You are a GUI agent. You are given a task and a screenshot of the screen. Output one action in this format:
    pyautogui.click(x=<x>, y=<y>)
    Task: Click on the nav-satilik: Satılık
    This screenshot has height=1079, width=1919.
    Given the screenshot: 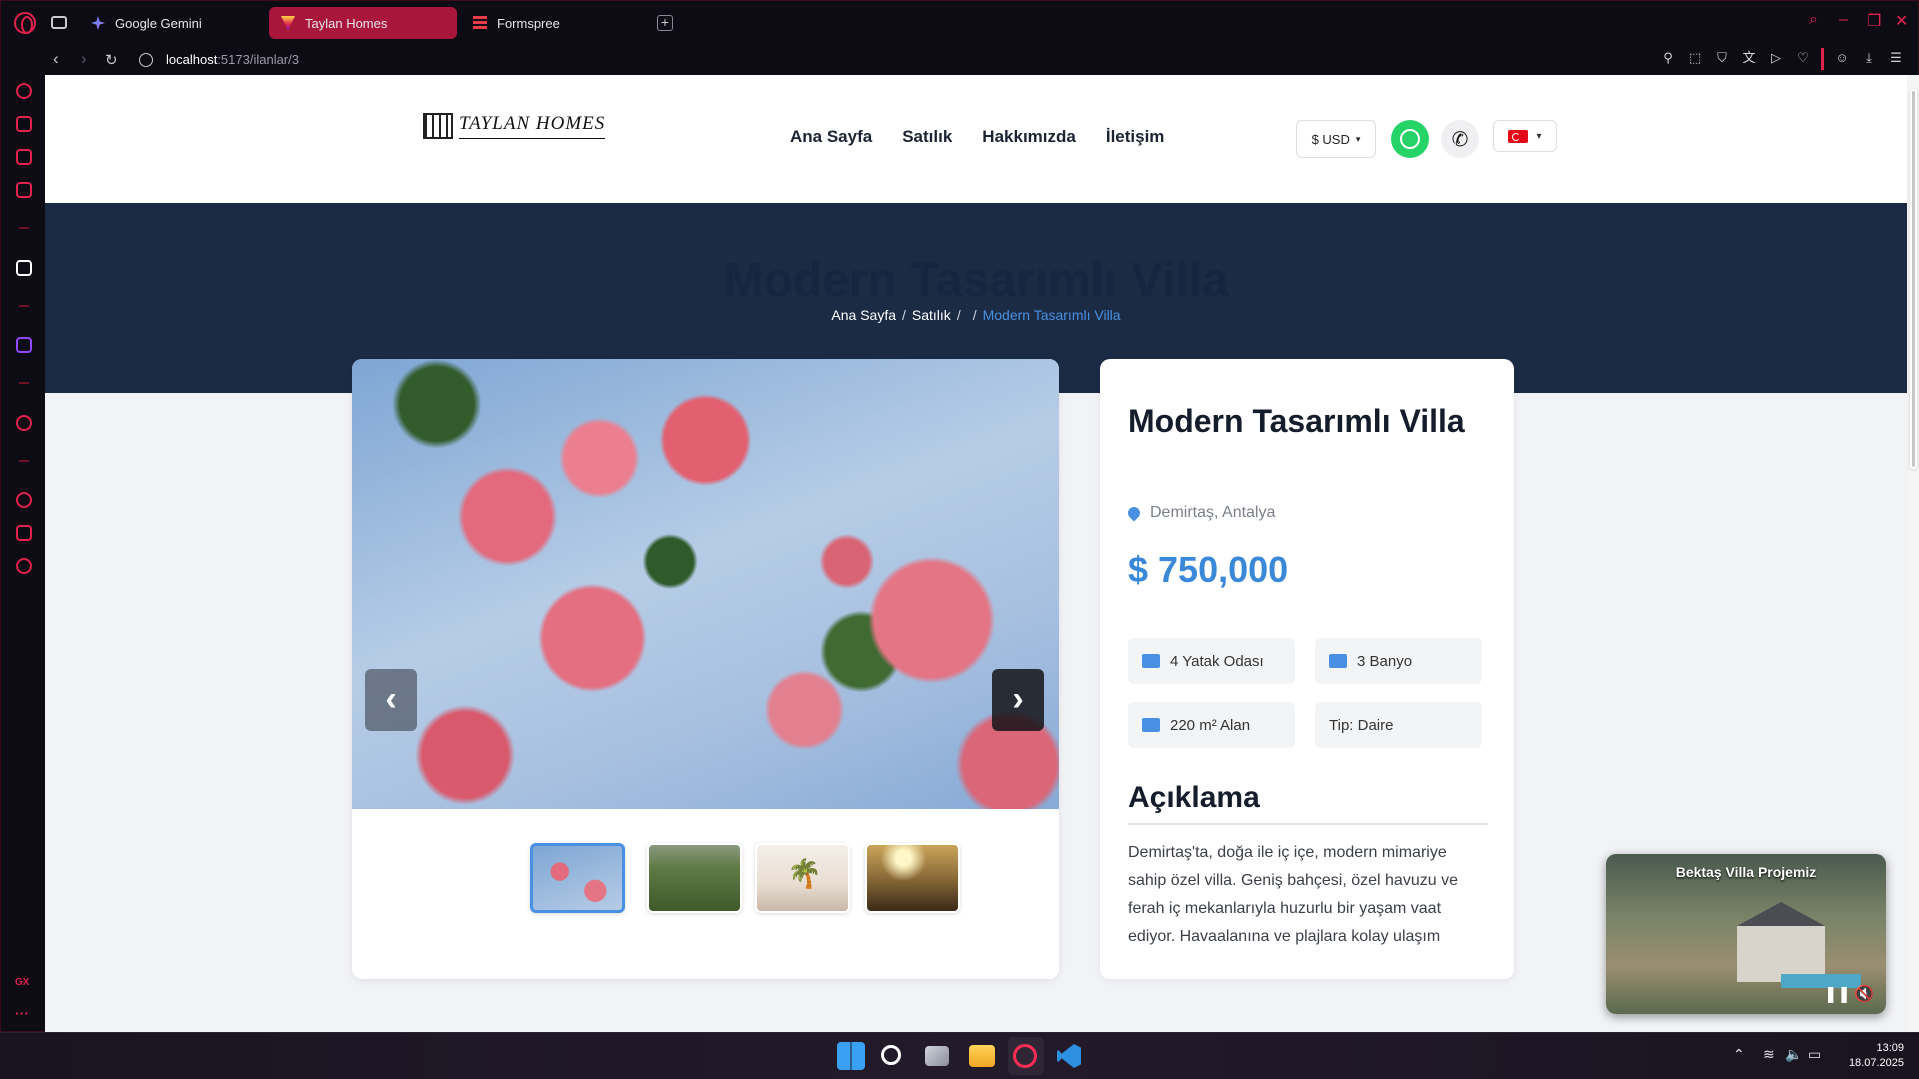 What is the action you would take?
    pyautogui.click(x=927, y=137)
    